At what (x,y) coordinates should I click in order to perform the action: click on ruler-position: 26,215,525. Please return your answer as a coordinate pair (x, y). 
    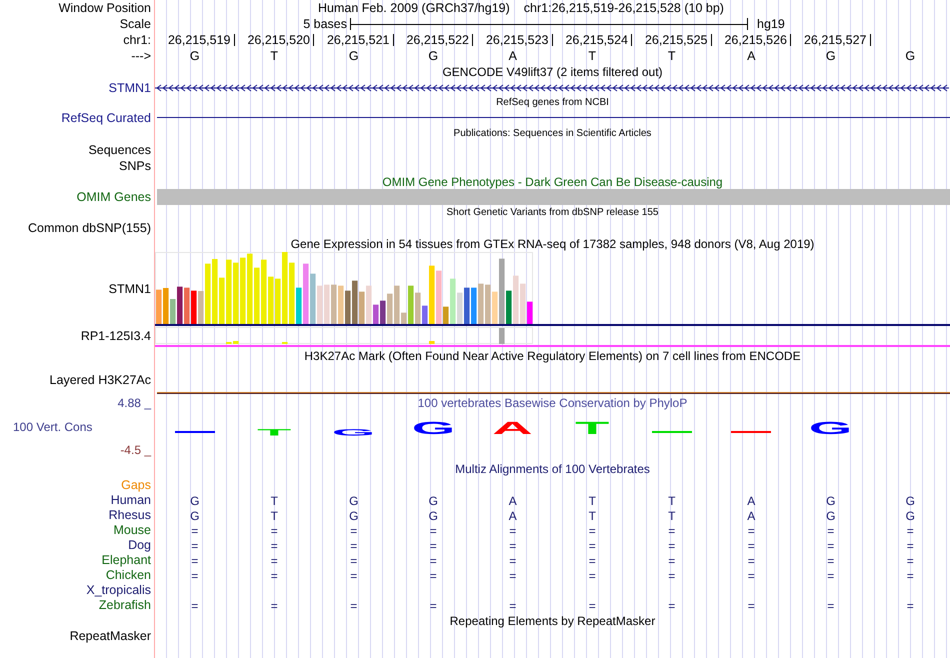
    Looking at the image, I should click on (678, 40).